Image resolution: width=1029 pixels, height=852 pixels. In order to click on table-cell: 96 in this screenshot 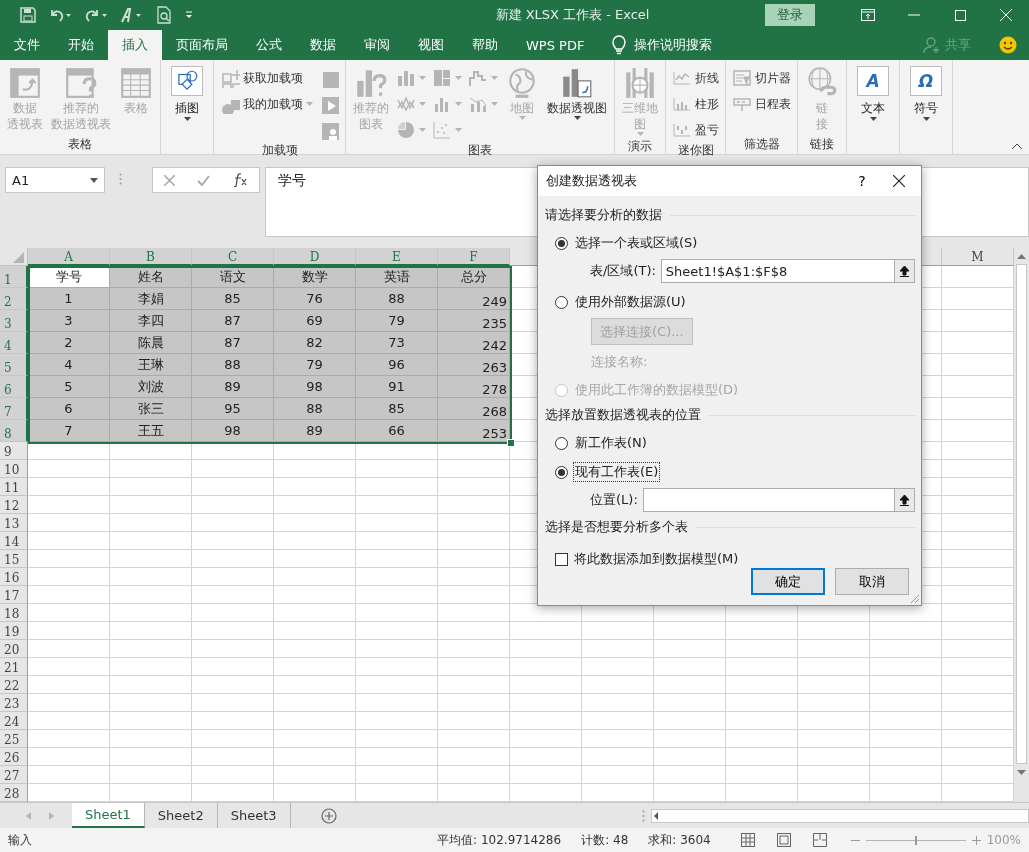, I will do `click(397, 365)`.